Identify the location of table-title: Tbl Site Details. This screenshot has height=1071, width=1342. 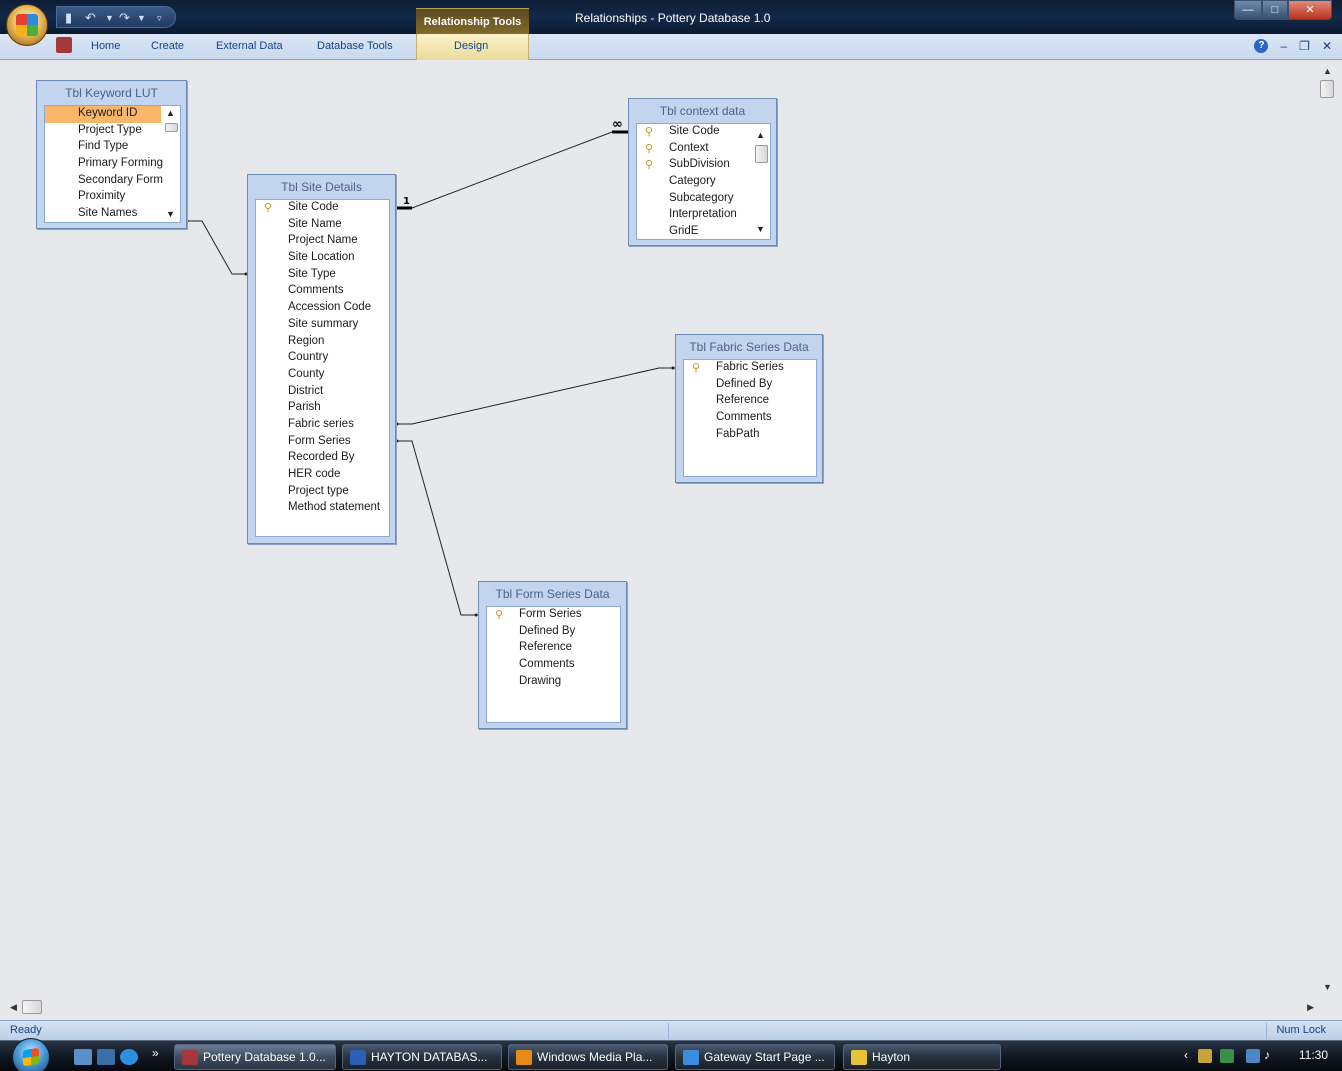
(321, 185).